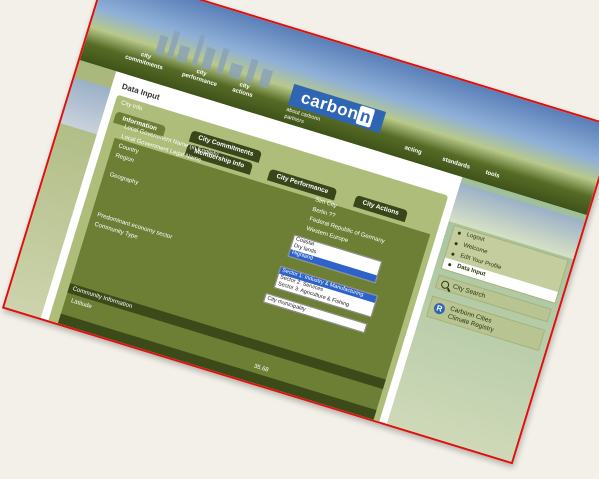 Image resolution: width=599 pixels, height=479 pixels. What do you see at coordinates (123, 179) in the screenshot?
I see `label-geography: Geography` at bounding box center [123, 179].